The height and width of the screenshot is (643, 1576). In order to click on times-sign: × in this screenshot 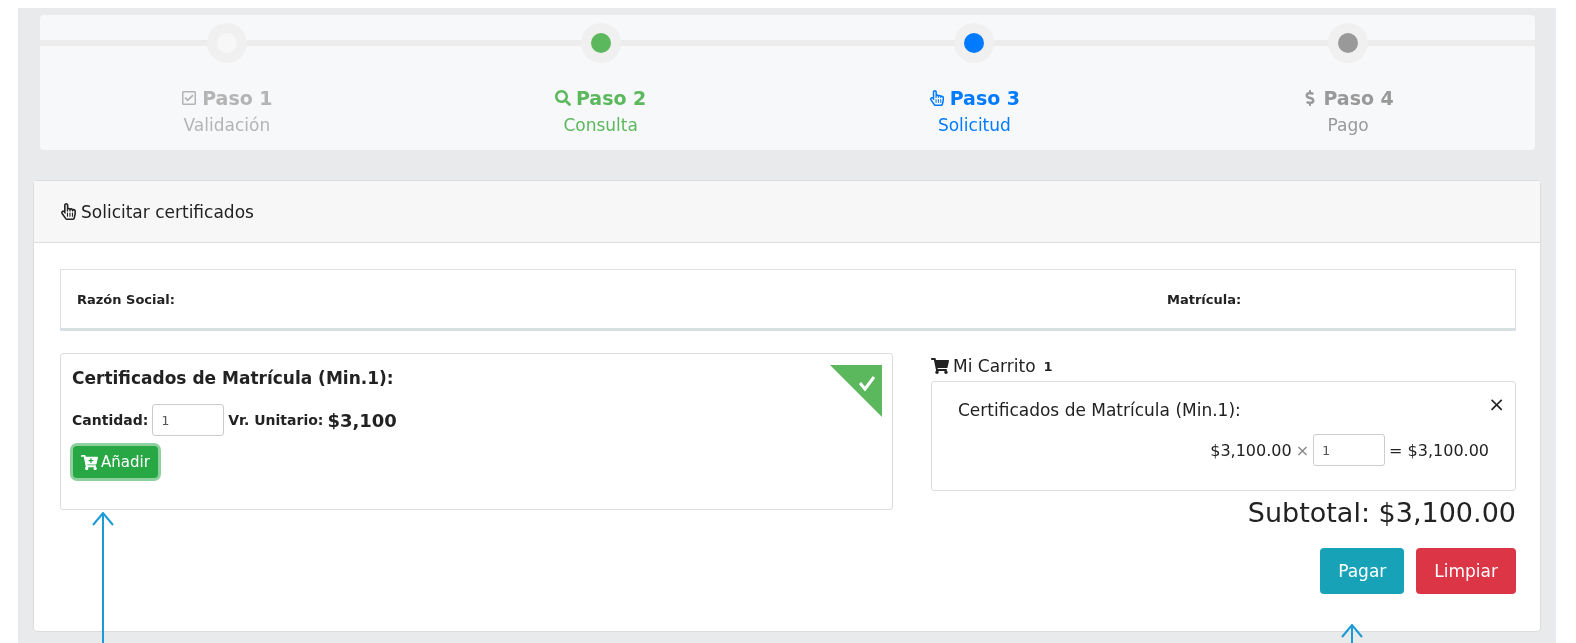, I will do `click(1302, 450)`.